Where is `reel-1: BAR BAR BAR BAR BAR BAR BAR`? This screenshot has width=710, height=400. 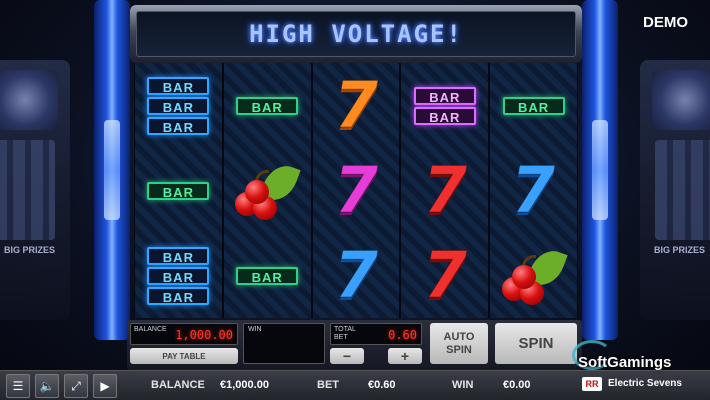 reel-1: BAR BAR BAR BAR BAR BAR BAR is located at coordinates (178, 190).